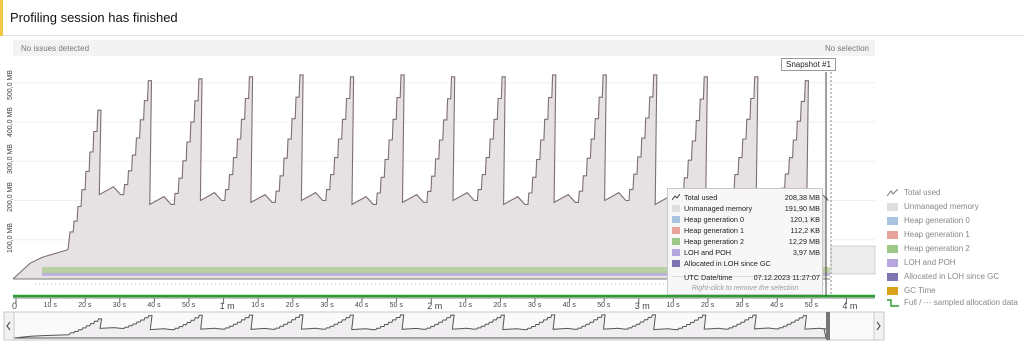 The image size is (1024, 348). I want to click on tooltip-label: Total used, so click(701, 197).